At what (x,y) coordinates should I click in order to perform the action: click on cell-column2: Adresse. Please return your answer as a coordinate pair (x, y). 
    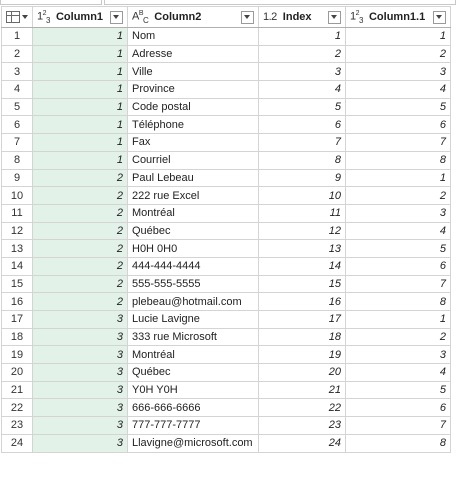
    Looking at the image, I should click on (193, 54).